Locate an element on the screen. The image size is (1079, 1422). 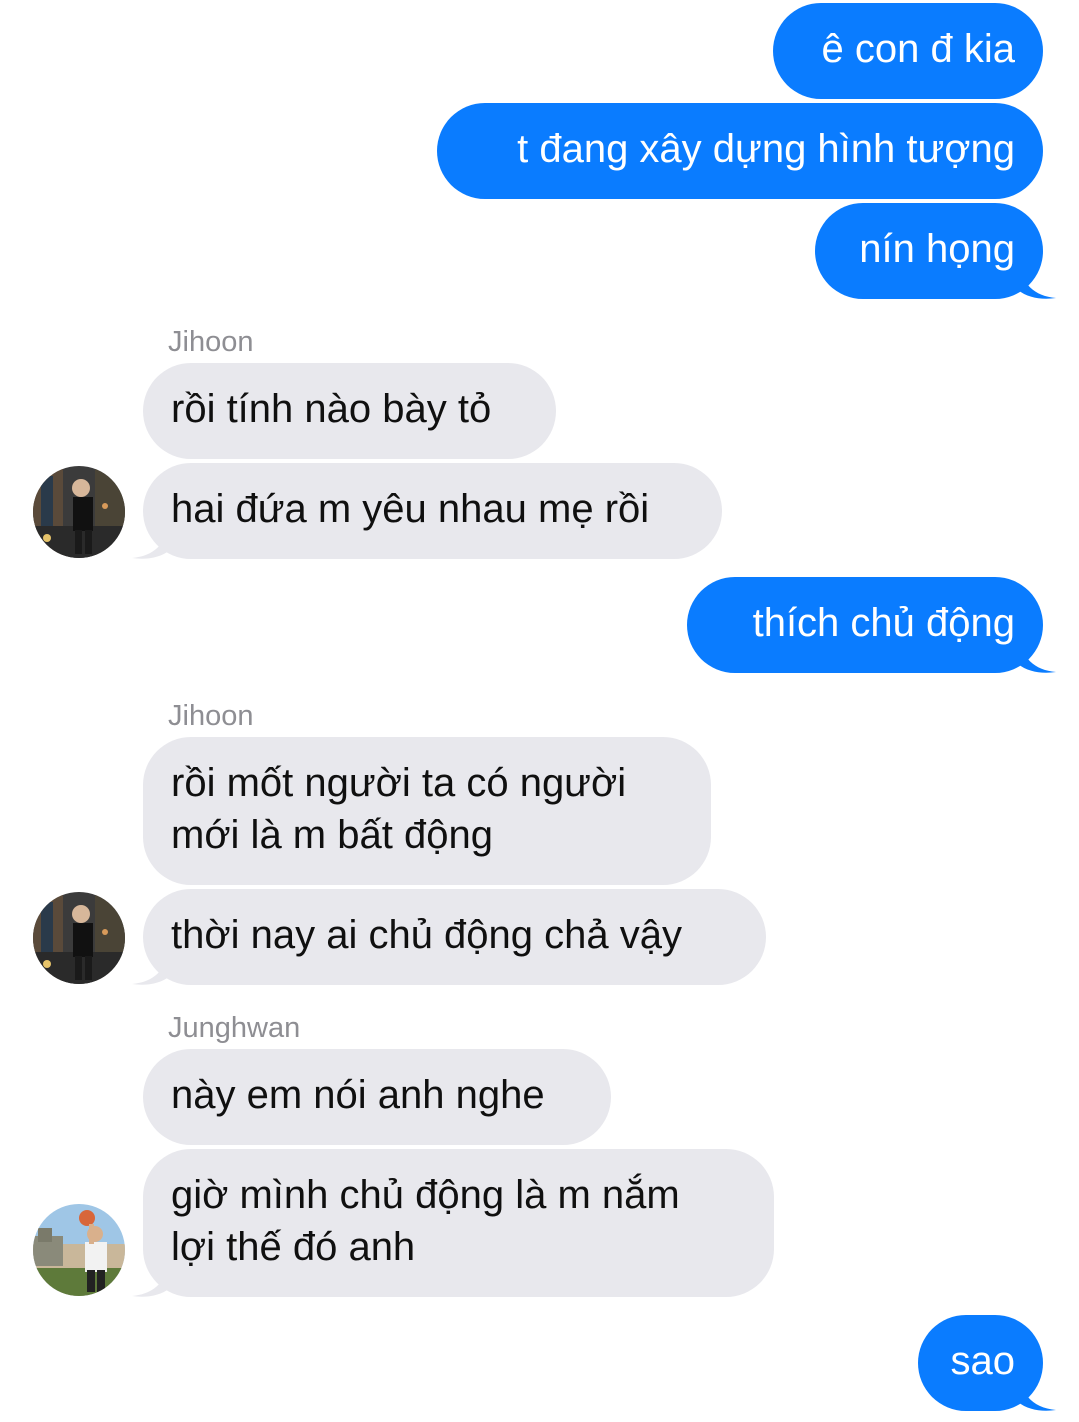
message-text: này em nói anh nghe is located at coordinates (358, 1095).